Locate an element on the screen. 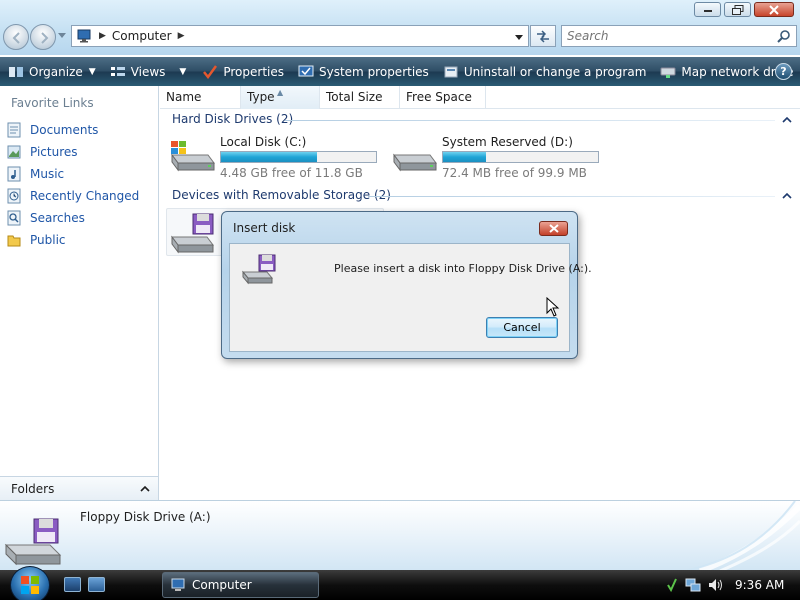  music-icon is located at coordinates (14, 174).